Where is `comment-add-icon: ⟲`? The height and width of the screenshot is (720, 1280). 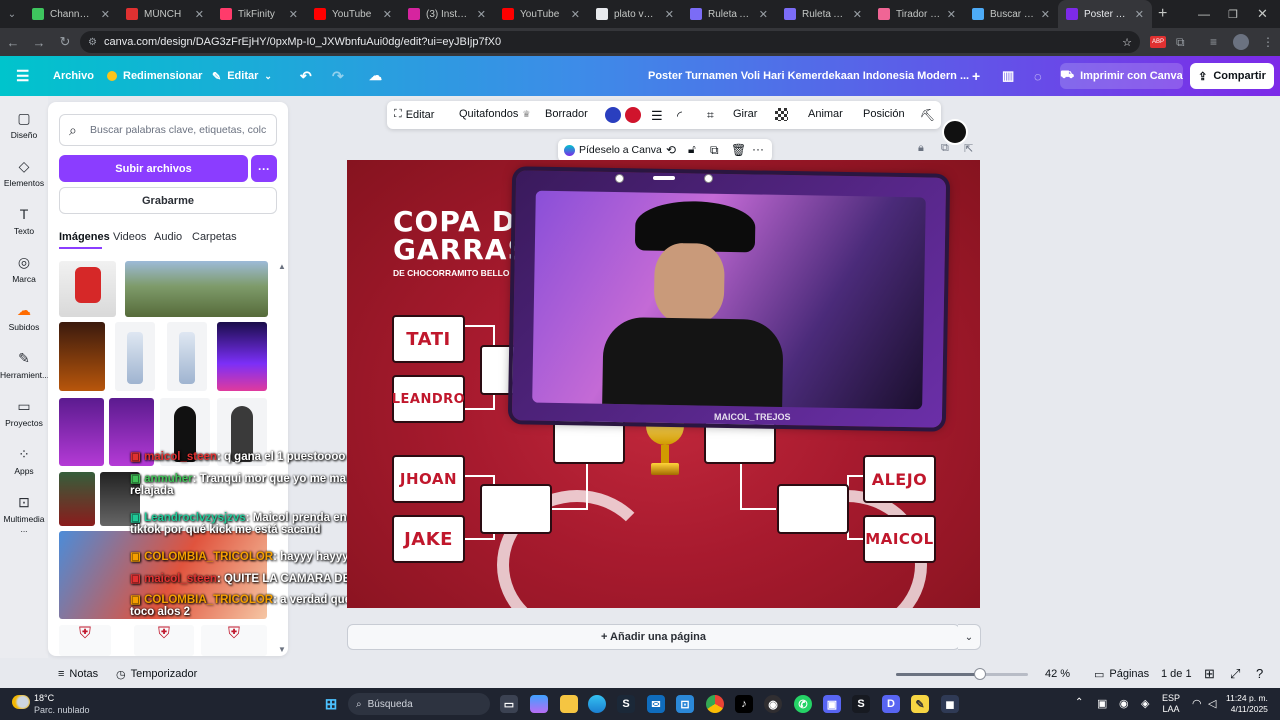 comment-add-icon: ⟲ is located at coordinates (671, 150).